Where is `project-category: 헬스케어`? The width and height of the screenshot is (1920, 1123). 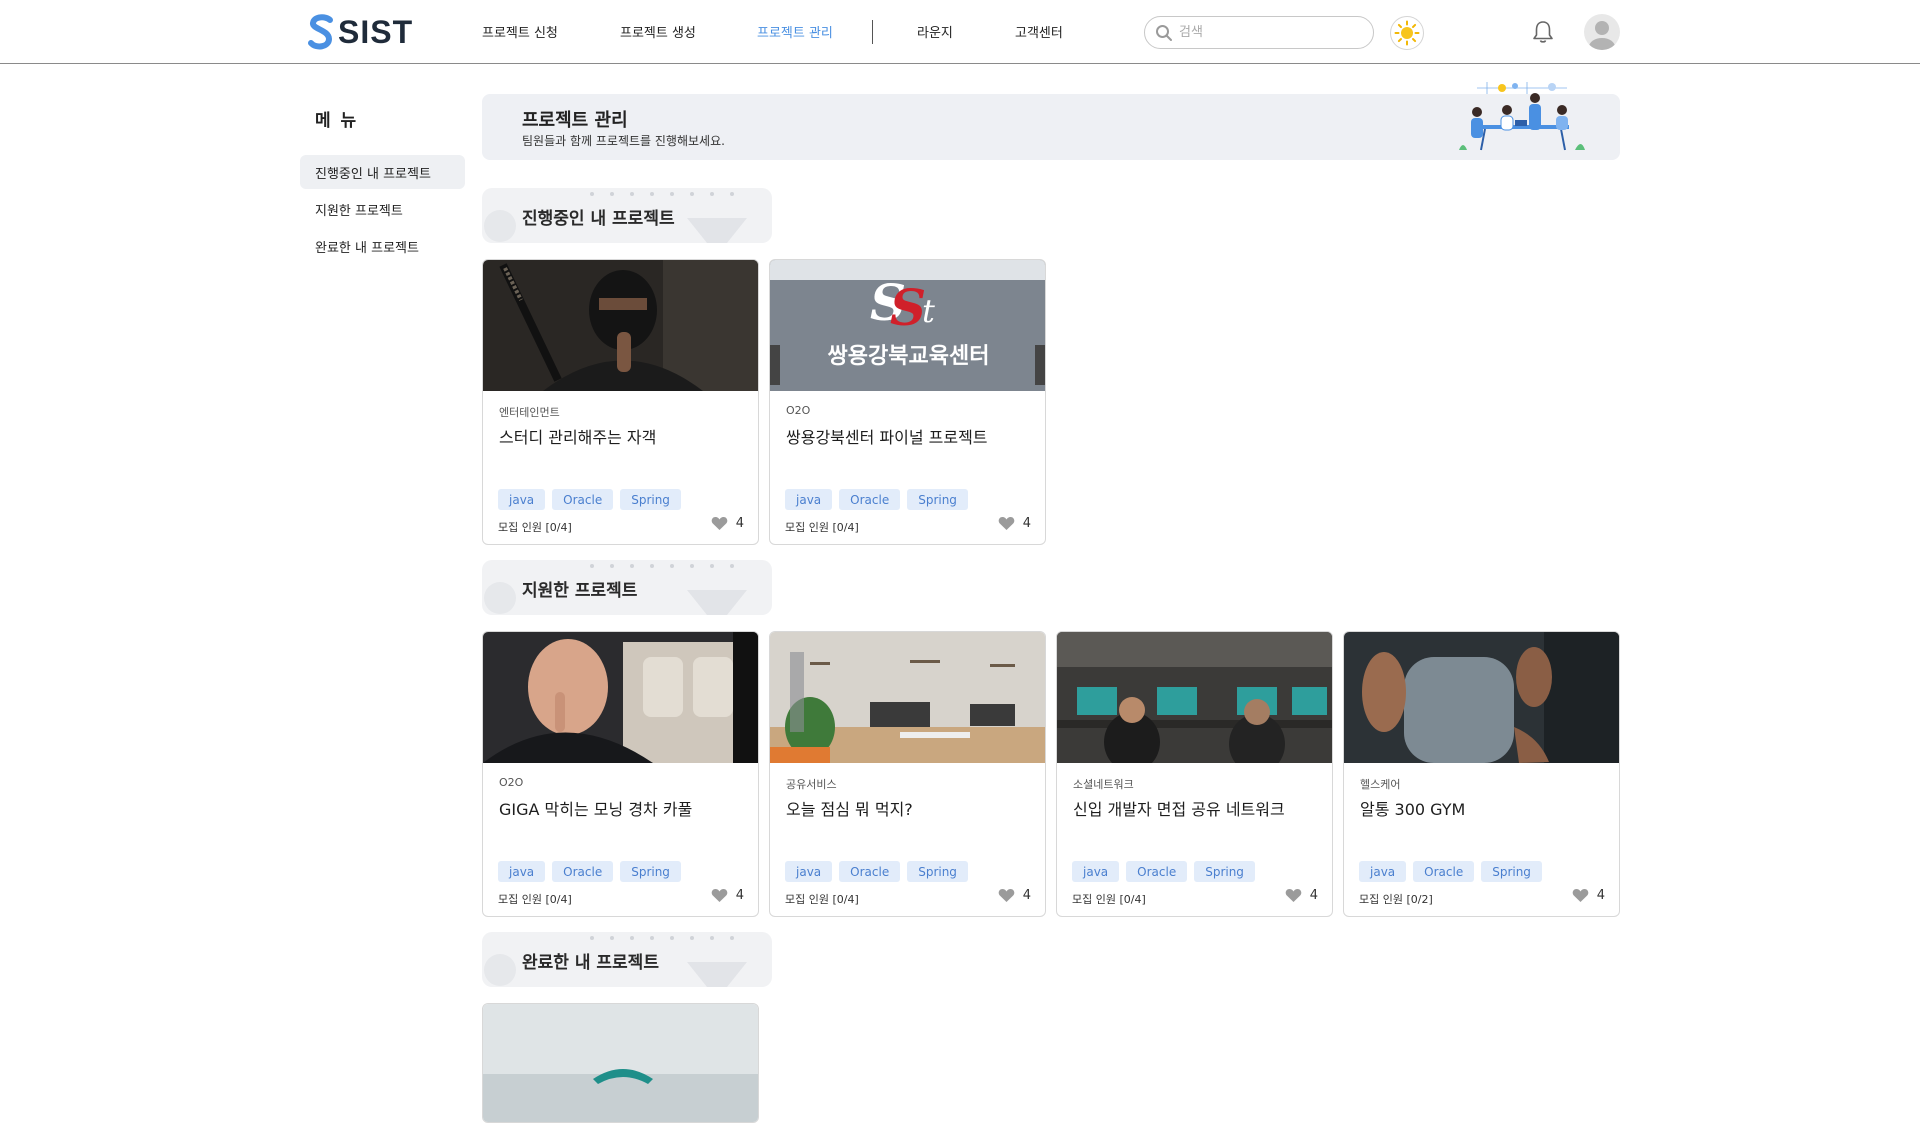
project-category: 헬스케어 is located at coordinates (1380, 784).